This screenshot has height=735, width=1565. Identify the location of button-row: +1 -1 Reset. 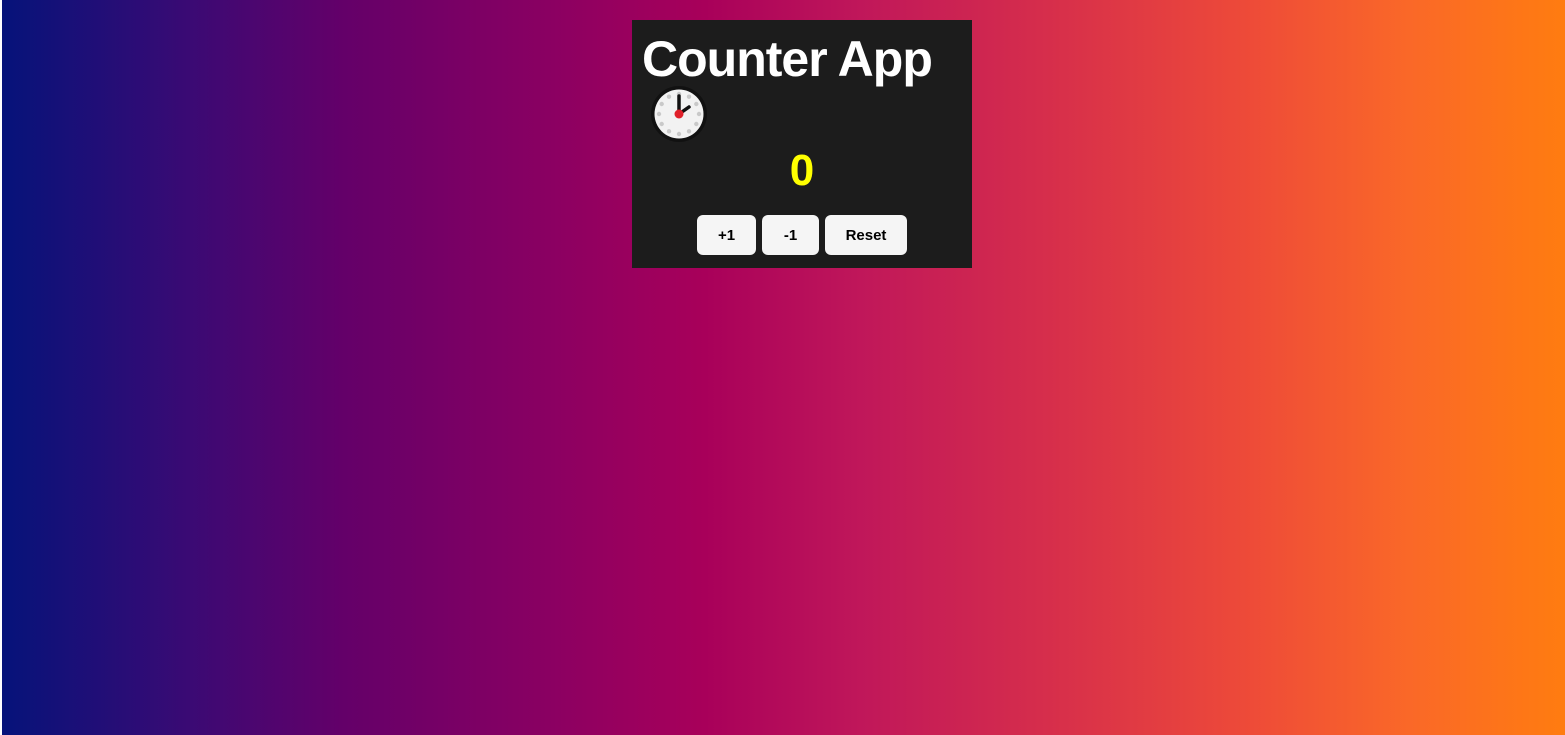
(802, 235).